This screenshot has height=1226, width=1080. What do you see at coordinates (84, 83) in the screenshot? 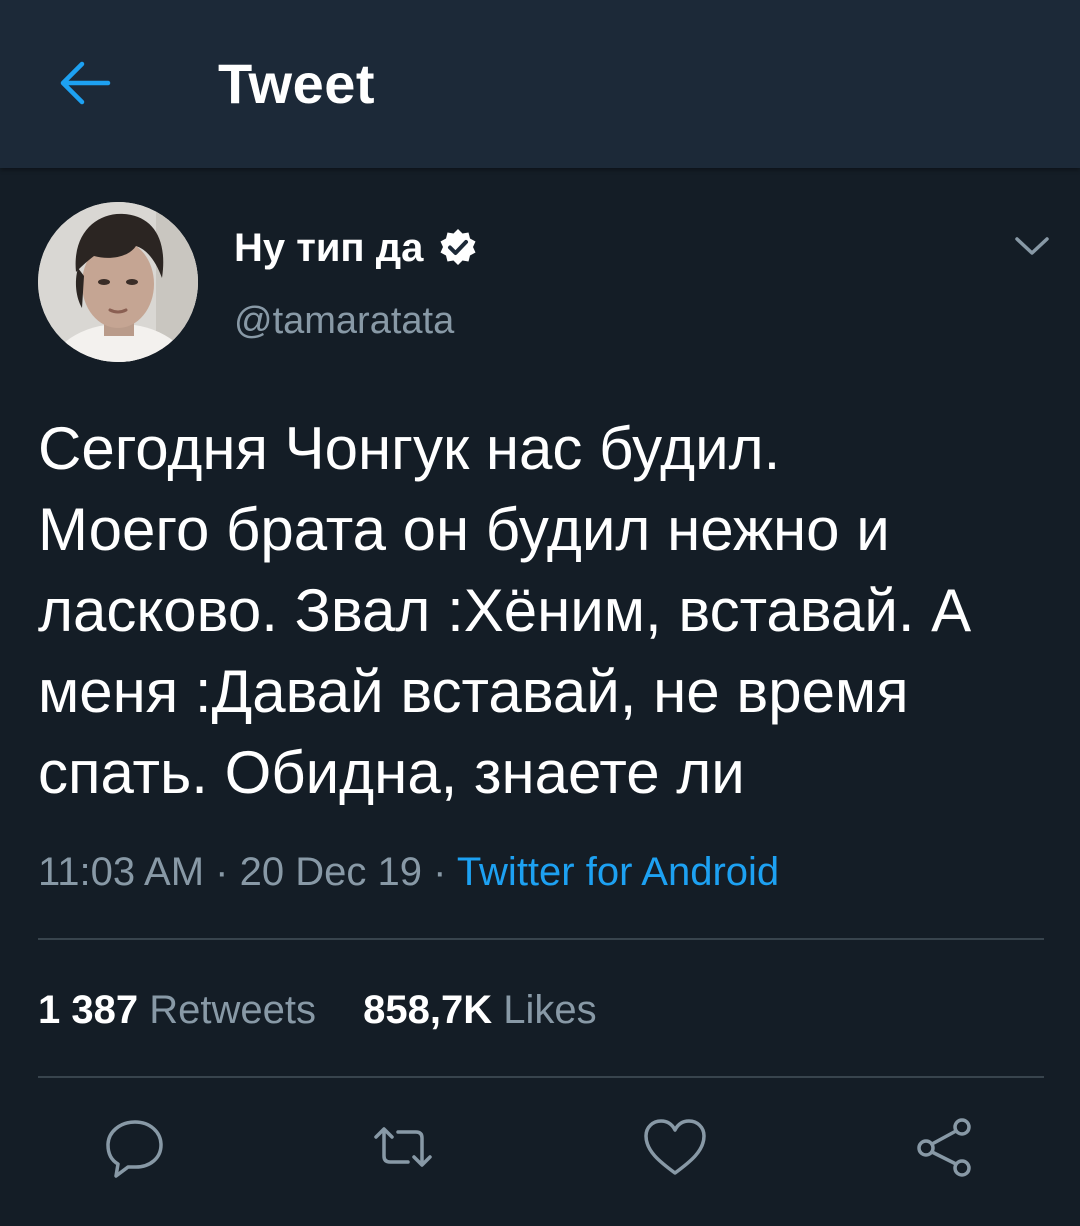
I see `arrow-left-icon` at bounding box center [84, 83].